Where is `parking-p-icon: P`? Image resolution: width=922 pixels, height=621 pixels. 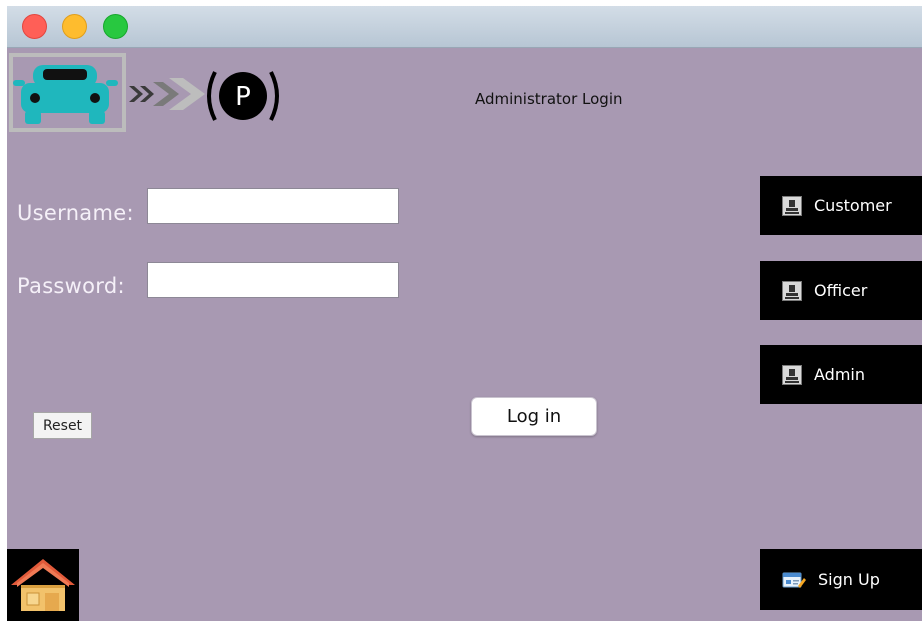 parking-p-icon: P is located at coordinates (243, 96).